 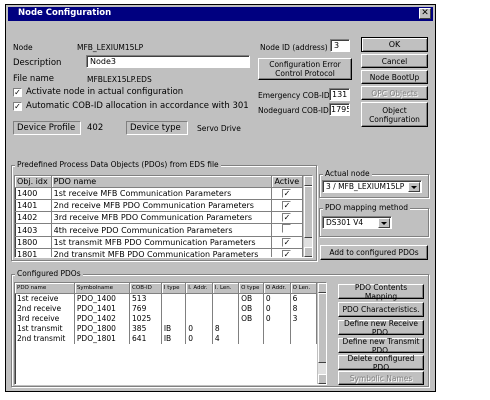 I want to click on active-checkbox, so click(x=287, y=228).